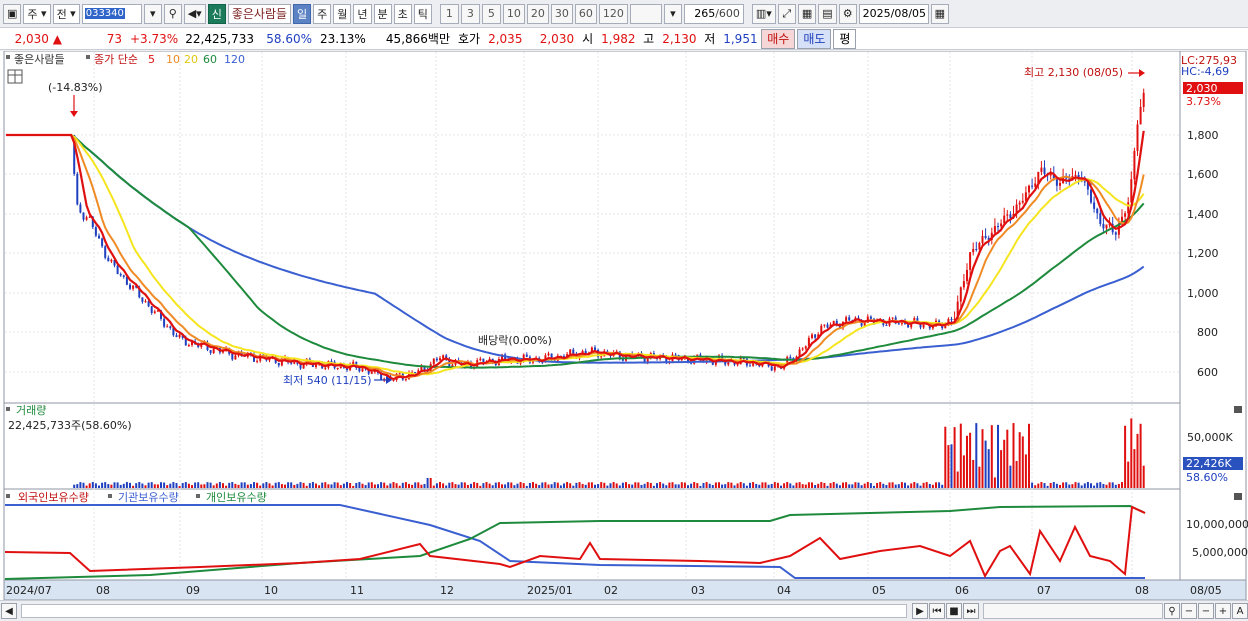  What do you see at coordinates (778, 38) in the screenshot?
I see `buy-button: 매수` at bounding box center [778, 38].